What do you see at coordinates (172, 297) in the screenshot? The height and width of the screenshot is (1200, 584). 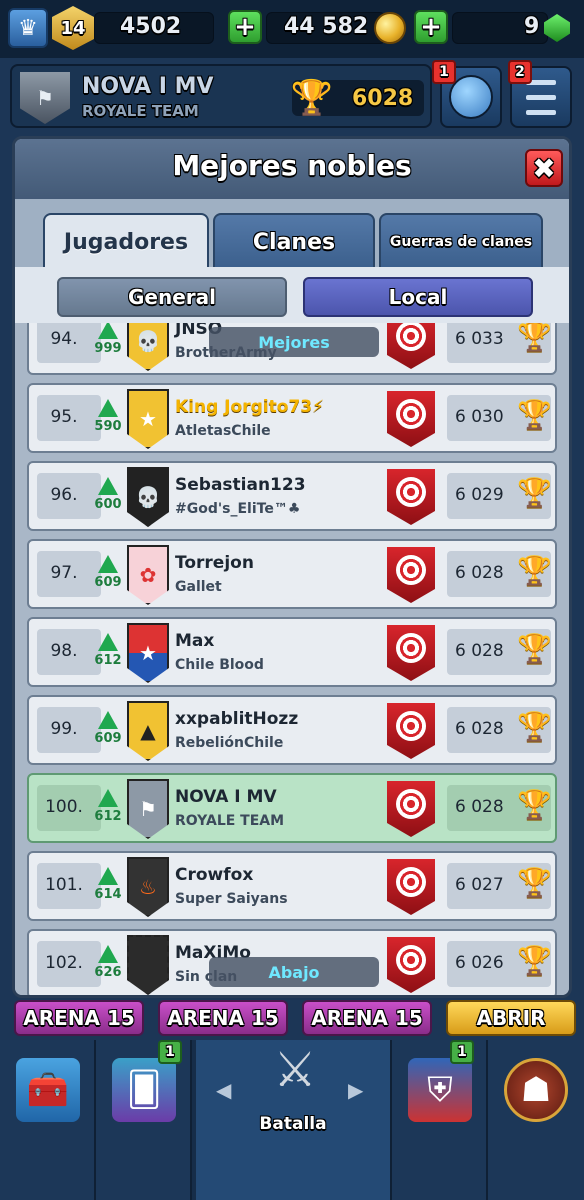 I see `subtab-general: General` at bounding box center [172, 297].